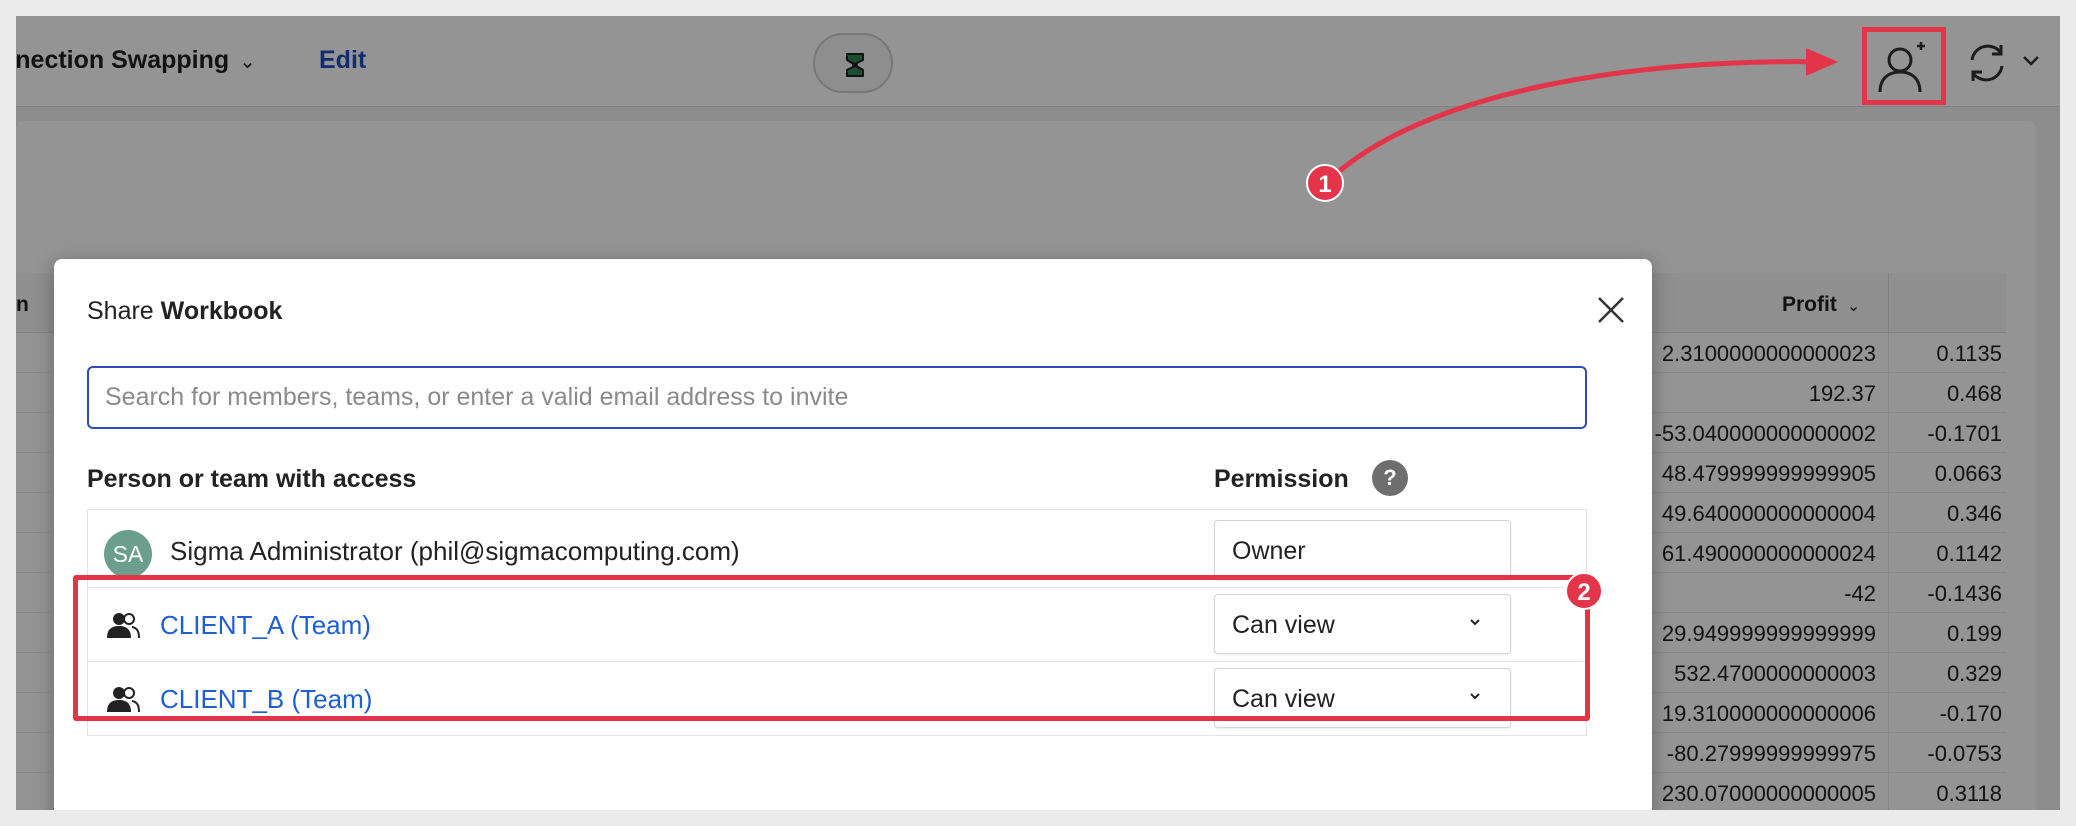  Describe the element at coordinates (1580, 117) in the screenshot. I see `annotation-arrow` at that location.